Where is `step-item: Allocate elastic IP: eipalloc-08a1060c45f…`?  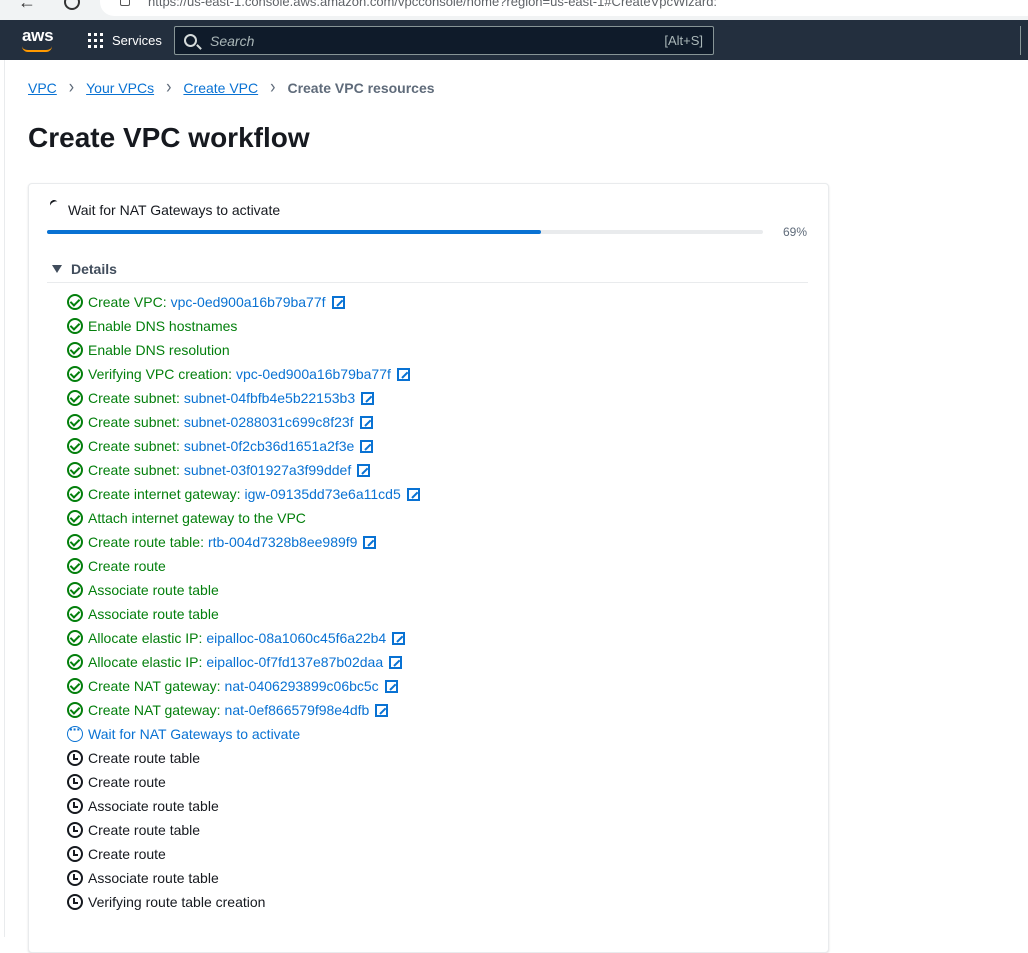 step-item: Allocate elastic IP: eipalloc-08a1060c45f… is located at coordinates (243, 638).